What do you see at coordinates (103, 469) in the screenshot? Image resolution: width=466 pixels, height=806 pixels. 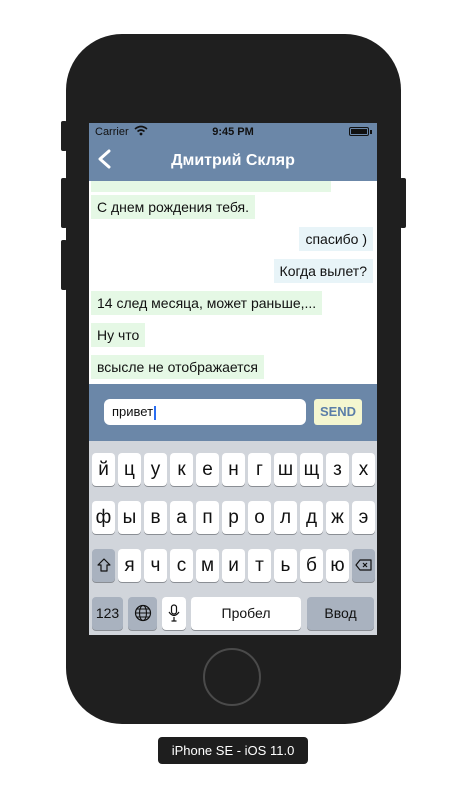 I see `key: й` at bounding box center [103, 469].